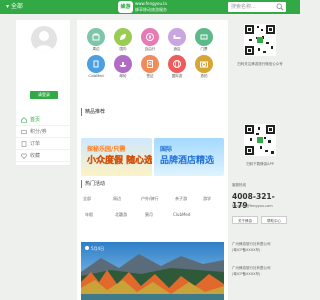 The height and width of the screenshot is (300, 320). I want to click on category-item: 国内, so click(123, 40).